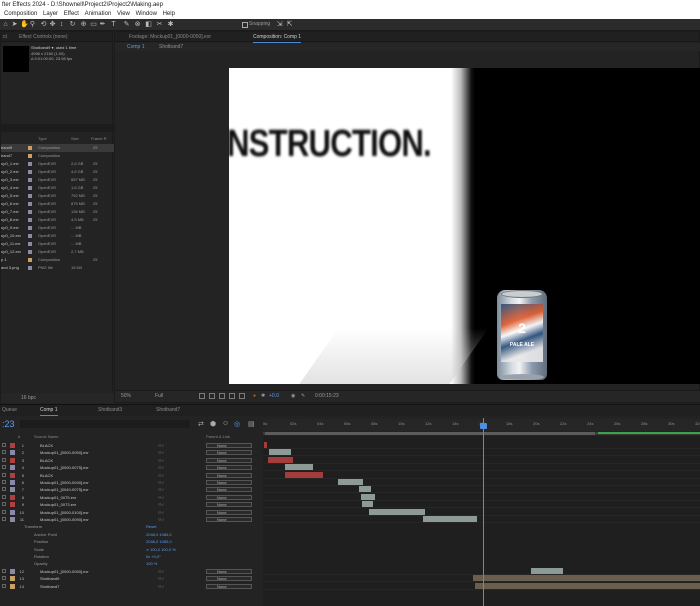 The height and width of the screenshot is (606, 700). Describe the element at coordinates (251, 424) in the screenshot. I see `graph-editor-icon: ▤` at that location.